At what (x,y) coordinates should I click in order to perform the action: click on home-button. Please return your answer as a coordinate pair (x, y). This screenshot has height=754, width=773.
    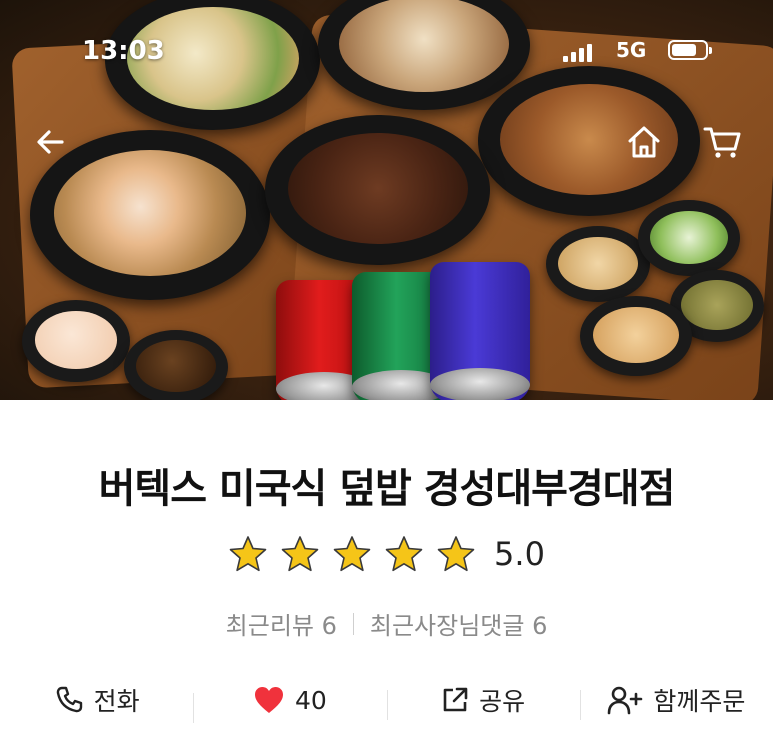
    Looking at the image, I should click on (644, 142).